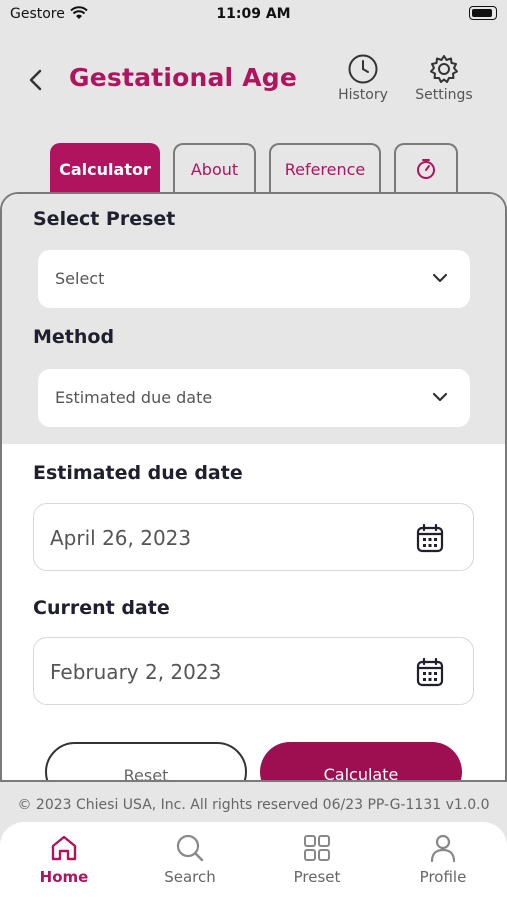  I want to click on nav-search: Search, so click(190, 859).